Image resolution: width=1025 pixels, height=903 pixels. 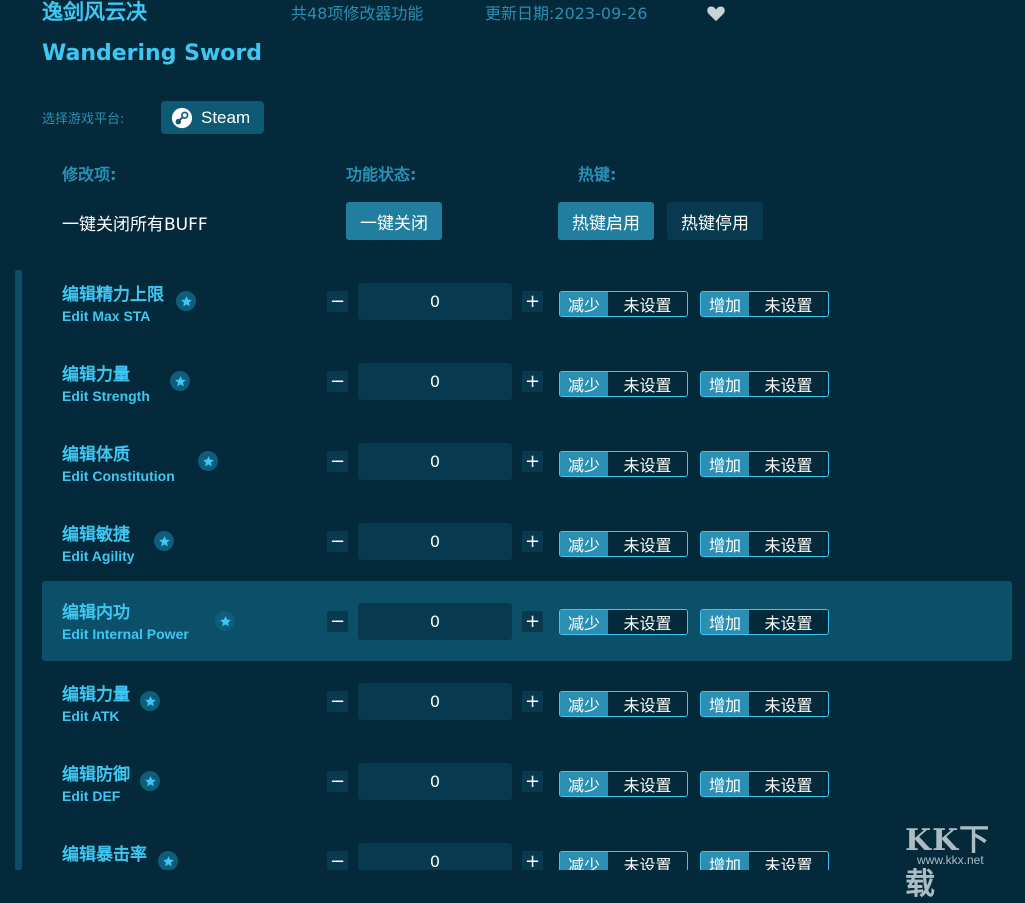 I want to click on mod-name-en: Edit Agility, so click(x=98, y=556).